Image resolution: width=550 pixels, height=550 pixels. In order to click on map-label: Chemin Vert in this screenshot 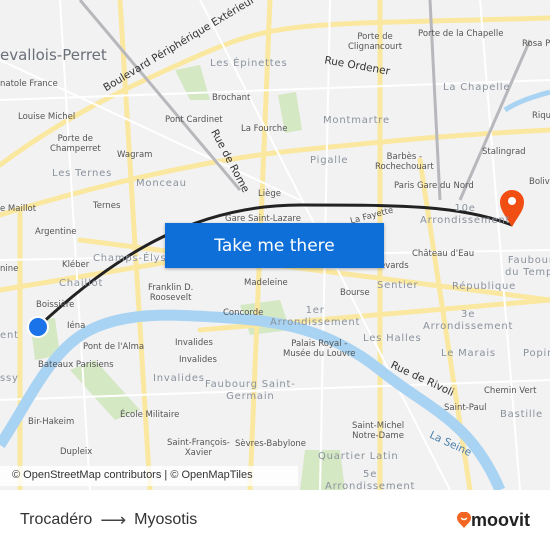, I will do `click(510, 391)`.